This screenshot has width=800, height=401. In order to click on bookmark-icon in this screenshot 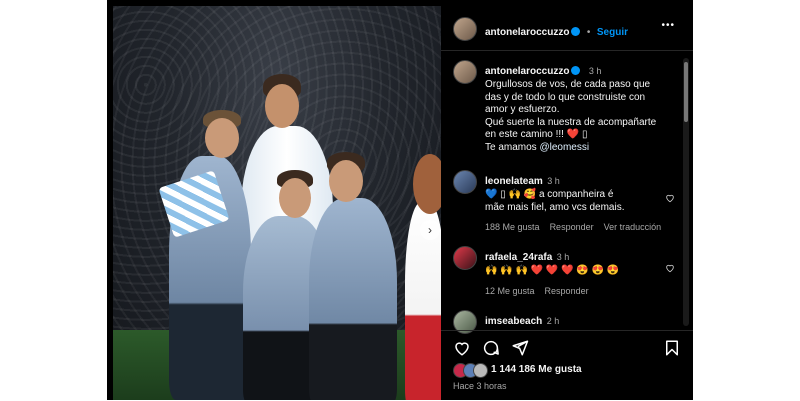, I will do `click(672, 348)`.